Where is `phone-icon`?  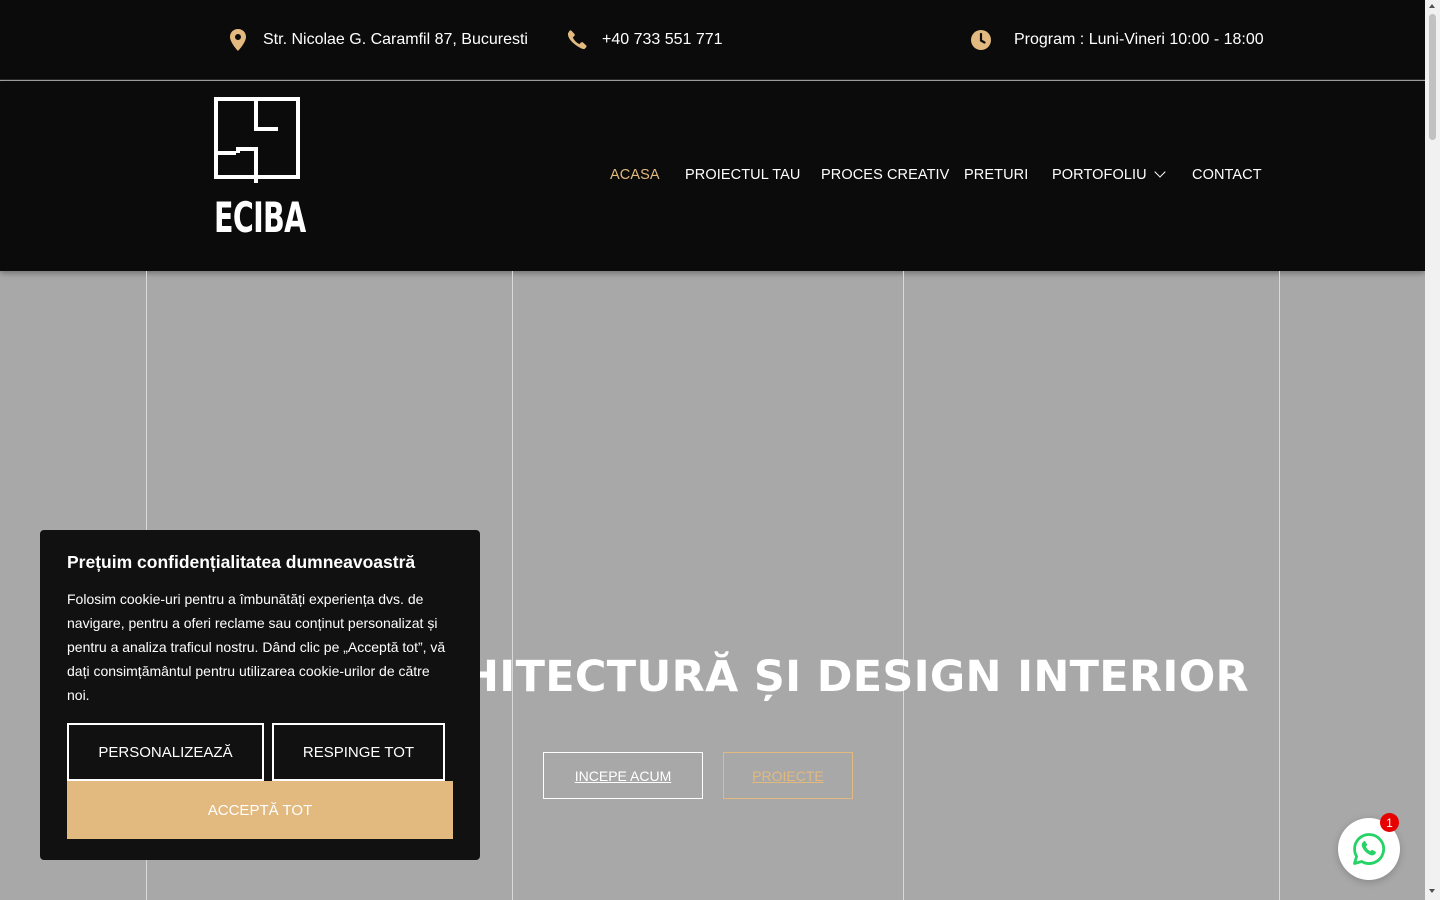
phone-icon is located at coordinates (577, 40).